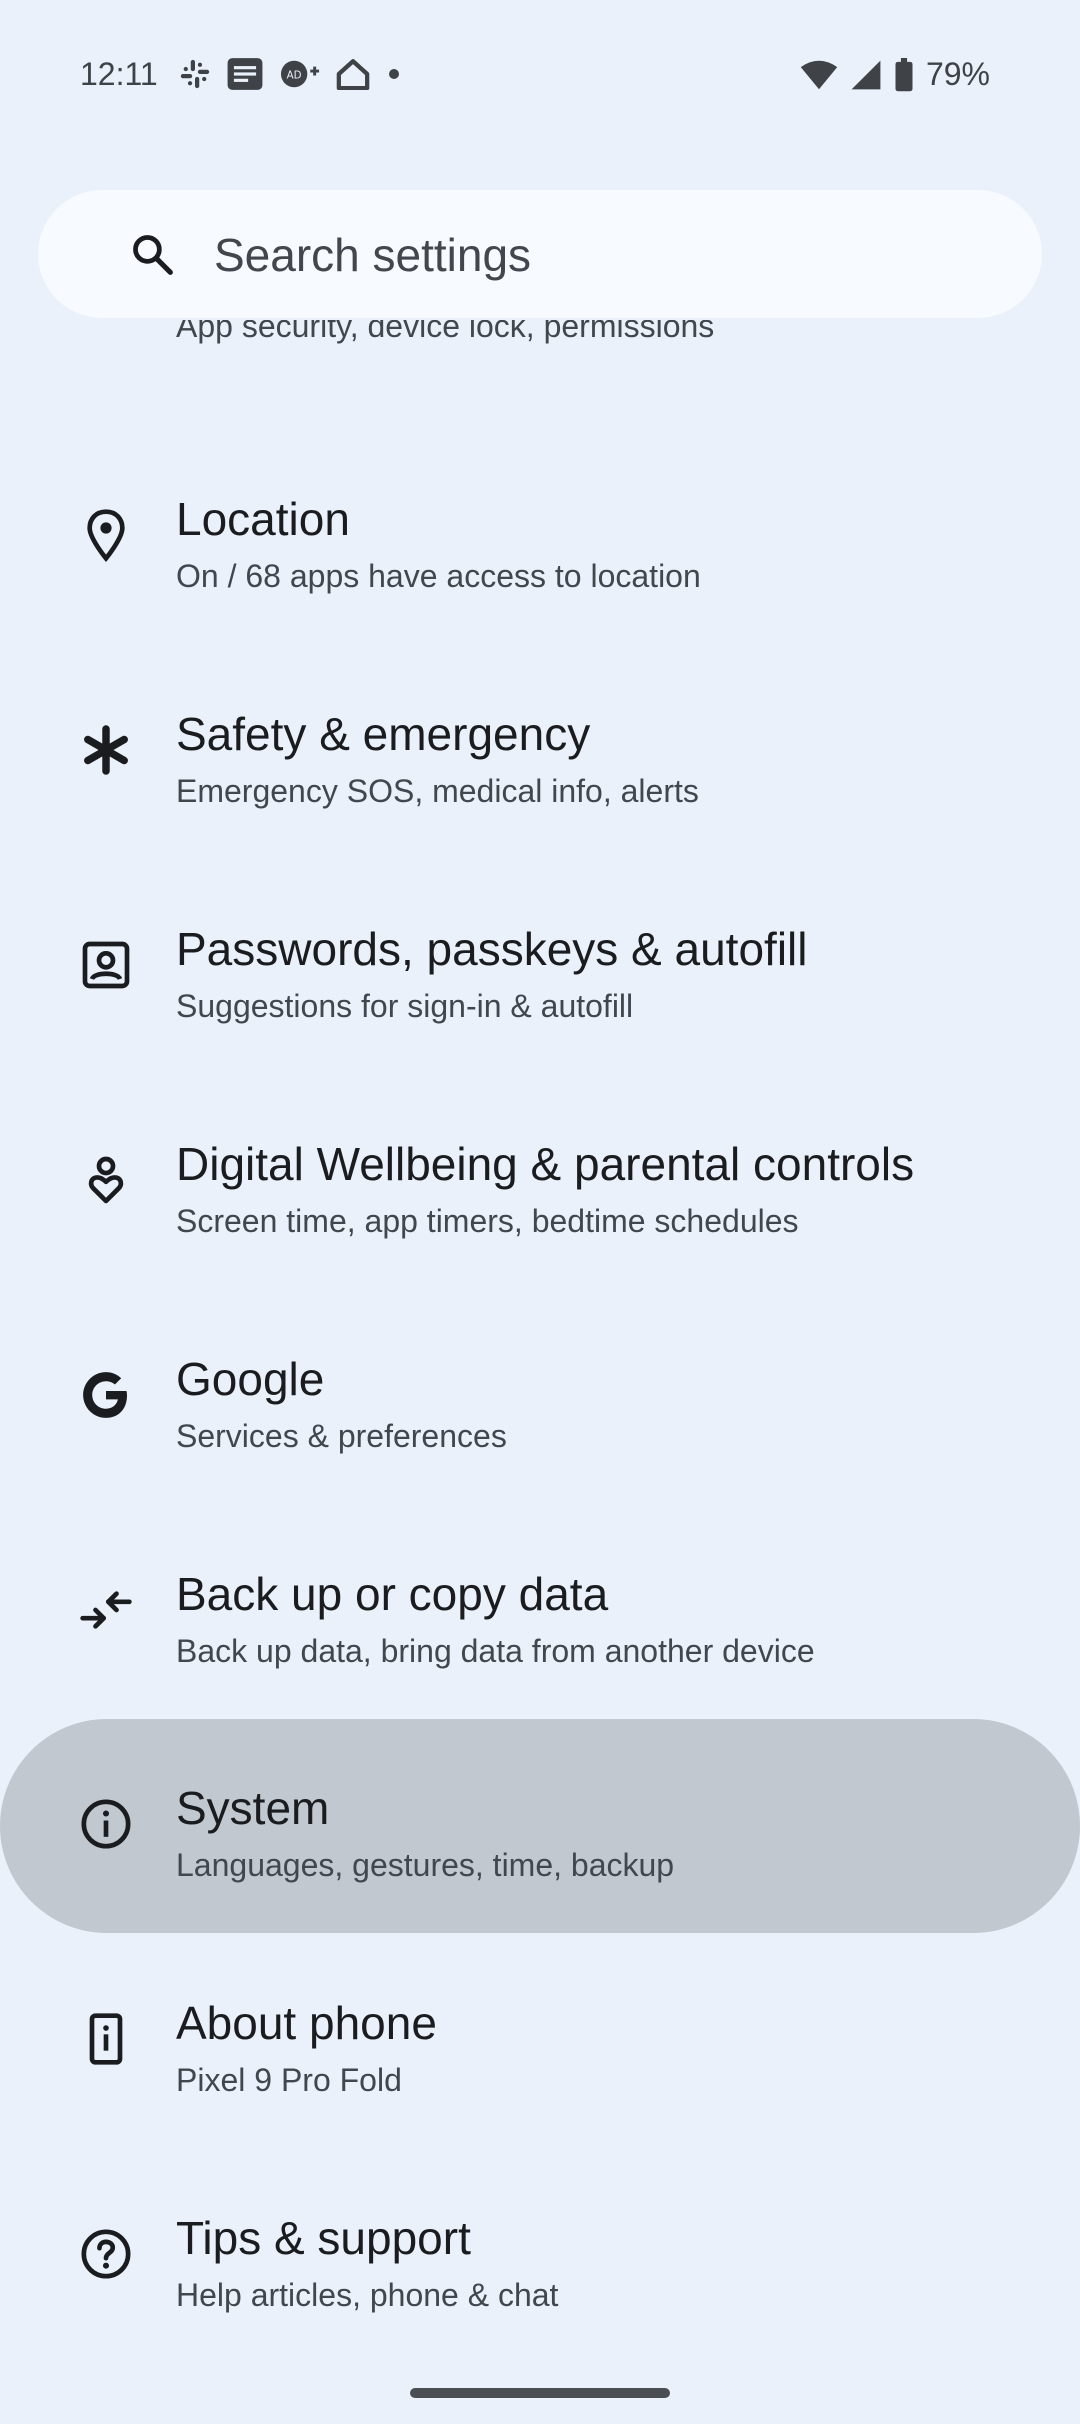 The image size is (1080, 2424). Describe the element at coordinates (323, 2238) in the screenshot. I see `settings-item-title: Tips & support` at that location.